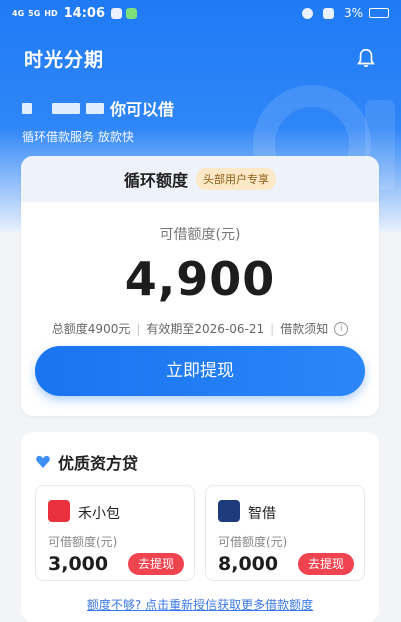  Describe the element at coordinates (117, 13) in the screenshot. I see `notification-icon` at that location.